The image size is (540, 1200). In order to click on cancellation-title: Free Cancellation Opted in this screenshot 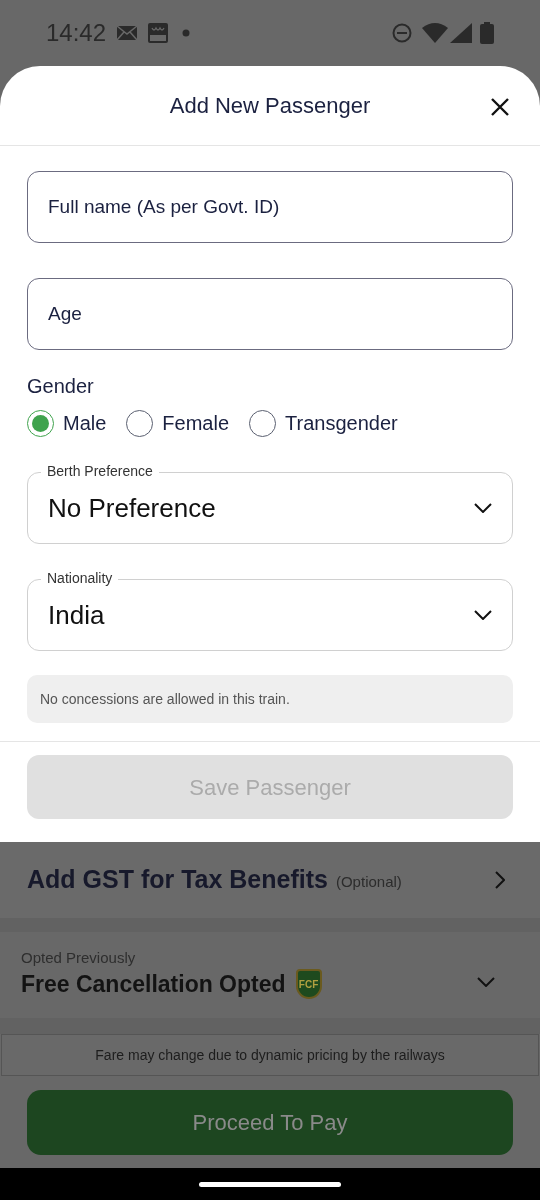, I will do `click(153, 984)`.